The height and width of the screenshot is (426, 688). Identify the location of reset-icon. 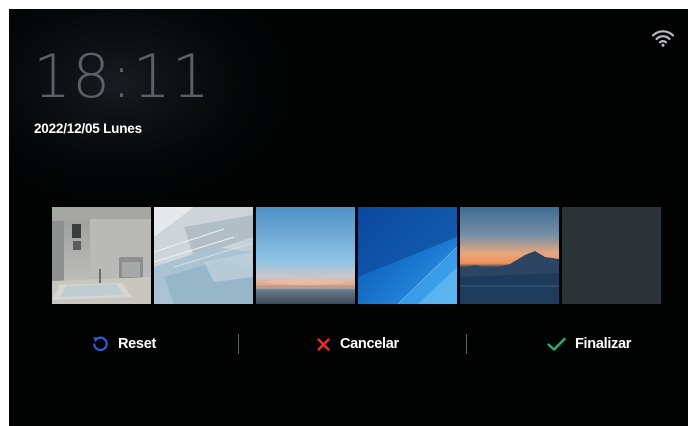
(100, 343).